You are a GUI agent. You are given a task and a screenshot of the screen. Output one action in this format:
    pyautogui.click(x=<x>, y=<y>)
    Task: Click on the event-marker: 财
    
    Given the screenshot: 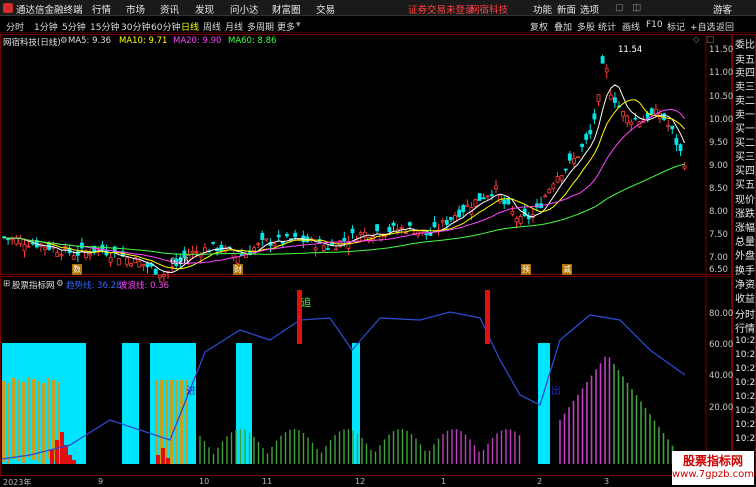 What is the action you would take?
    pyautogui.click(x=238, y=269)
    